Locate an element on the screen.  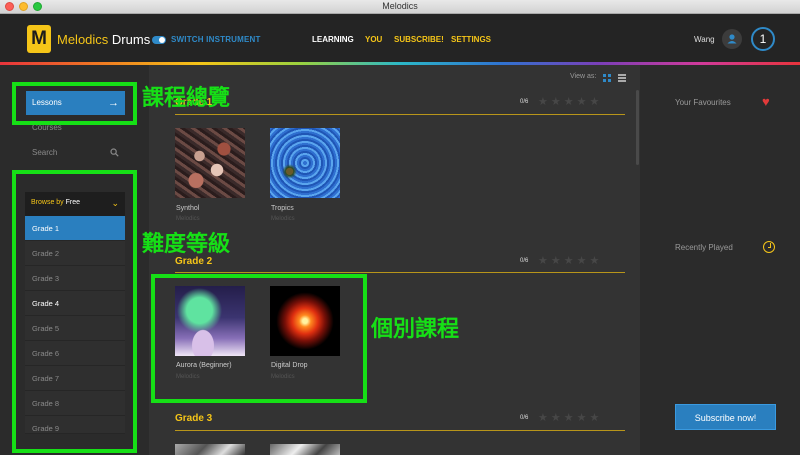
username: Wang is located at coordinates (704, 39).